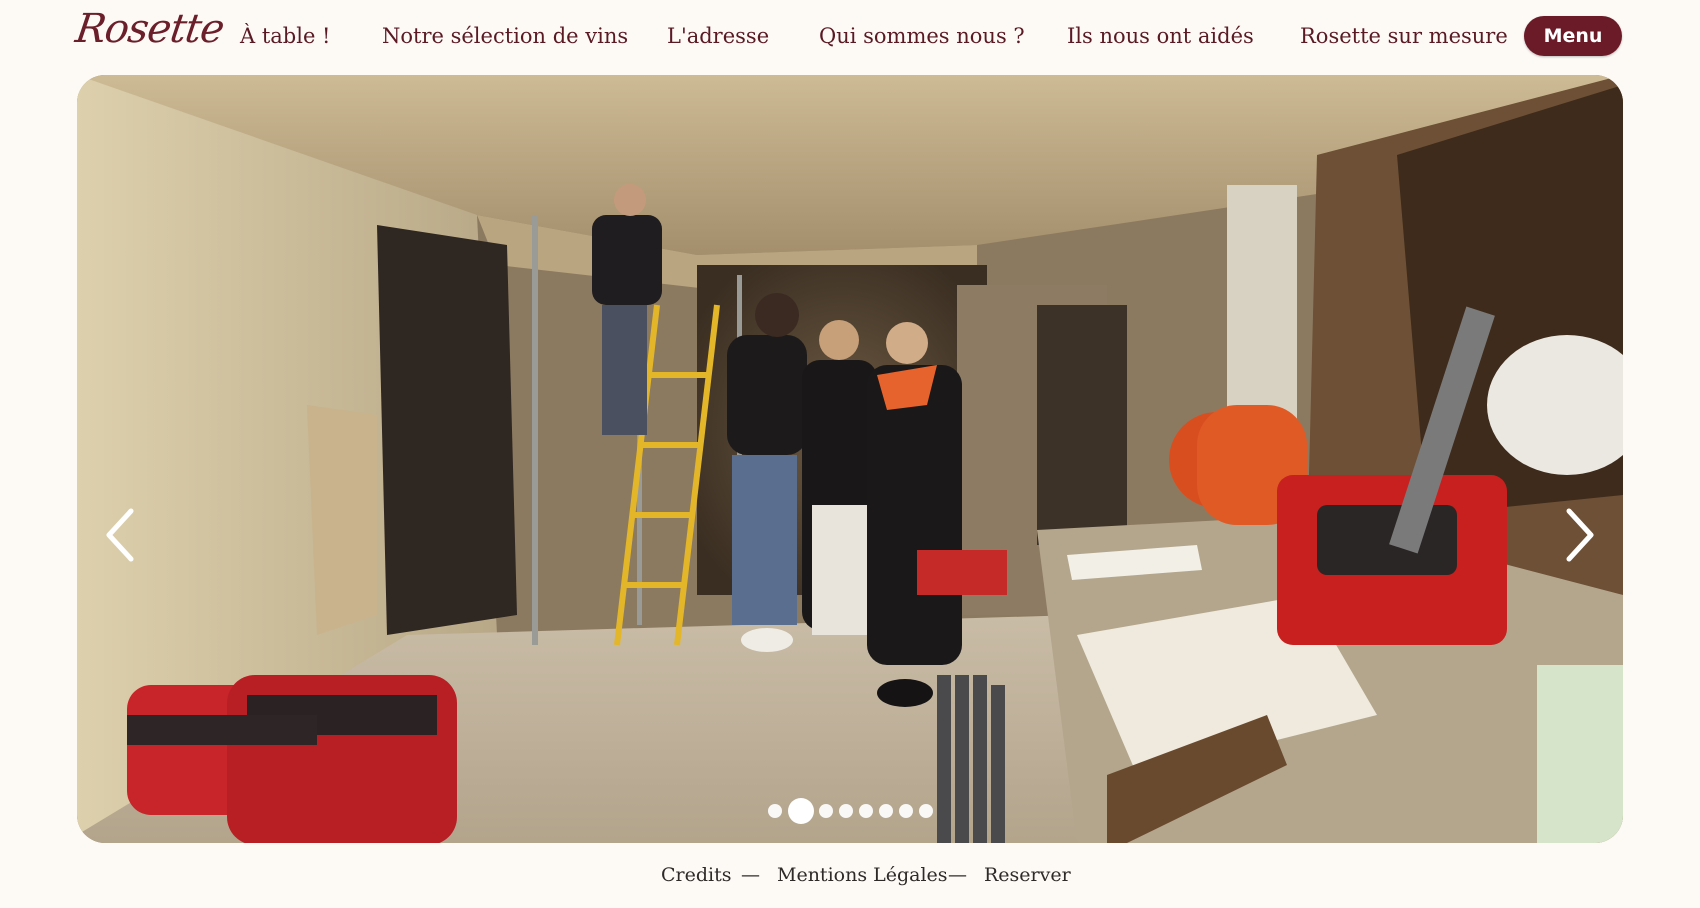 This screenshot has height=908, width=1700. I want to click on footer-link-credits: Credits, so click(696, 875).